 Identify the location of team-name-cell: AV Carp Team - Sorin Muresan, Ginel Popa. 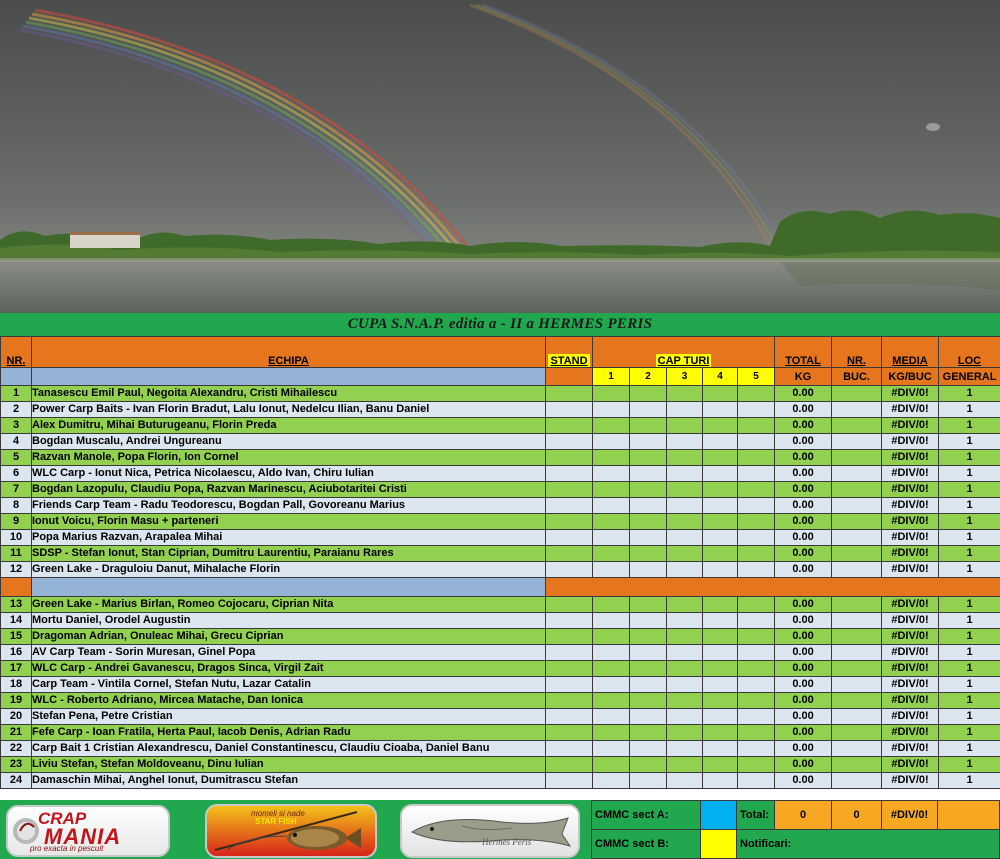
(288, 652).